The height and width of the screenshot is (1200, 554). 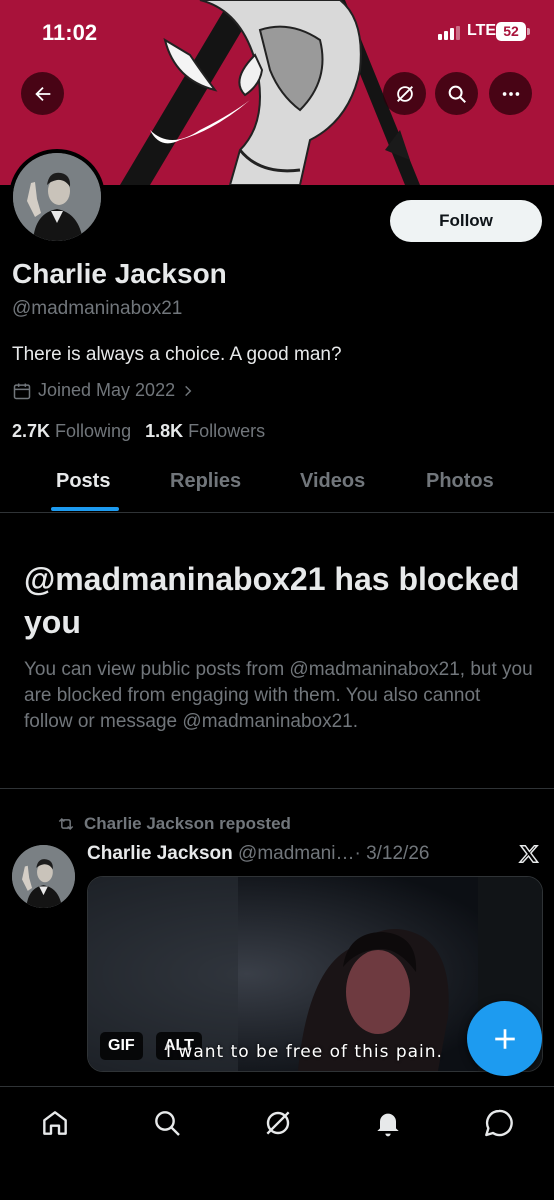 What do you see at coordinates (397, 853) in the screenshot?
I see `post-date: 3/12/26` at bounding box center [397, 853].